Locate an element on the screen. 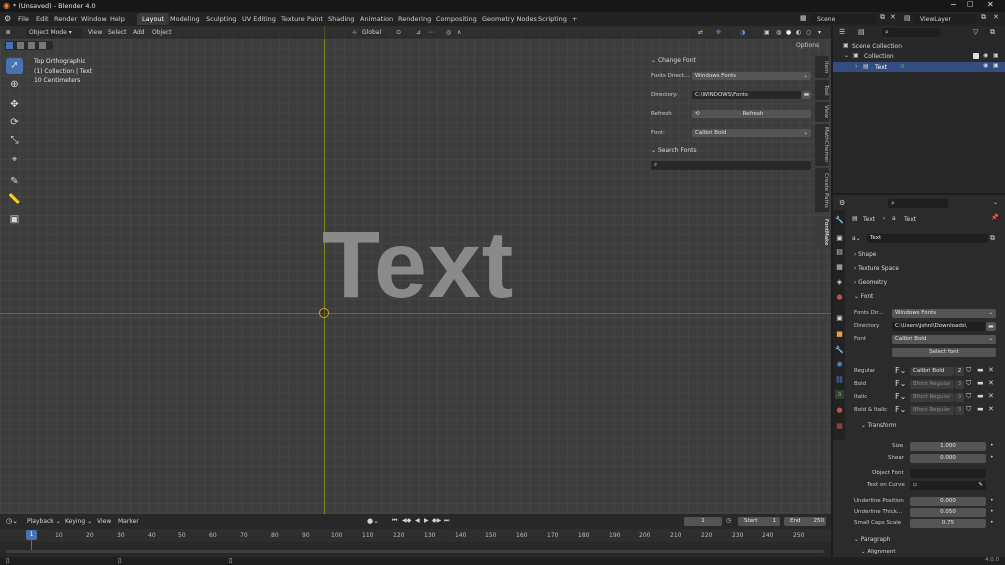 The width and height of the screenshot is (1005, 565). text-camera-icon: ▣ is located at coordinates (996, 65).